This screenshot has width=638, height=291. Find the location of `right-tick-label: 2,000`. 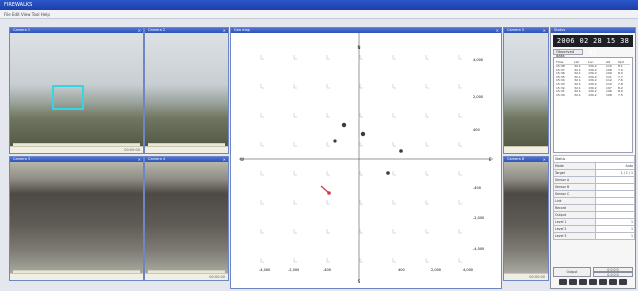

right-tick-label: 2,000 is located at coordinates (478, 97).